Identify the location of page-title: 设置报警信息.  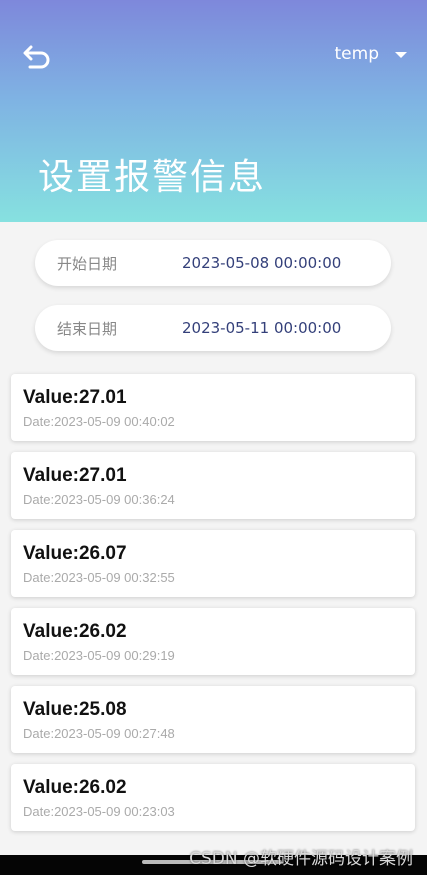
(152, 177).